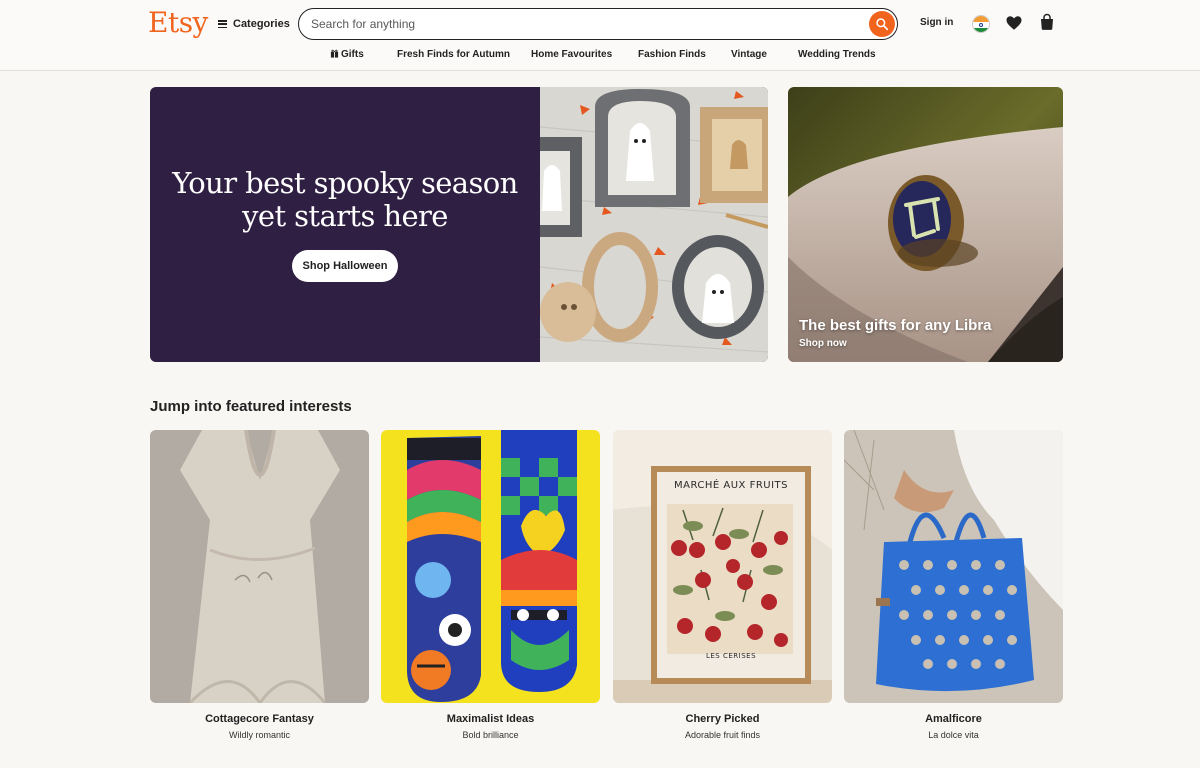 This screenshot has height=768, width=1200. I want to click on featured-section-title: Jump into featured interests, so click(251, 406).